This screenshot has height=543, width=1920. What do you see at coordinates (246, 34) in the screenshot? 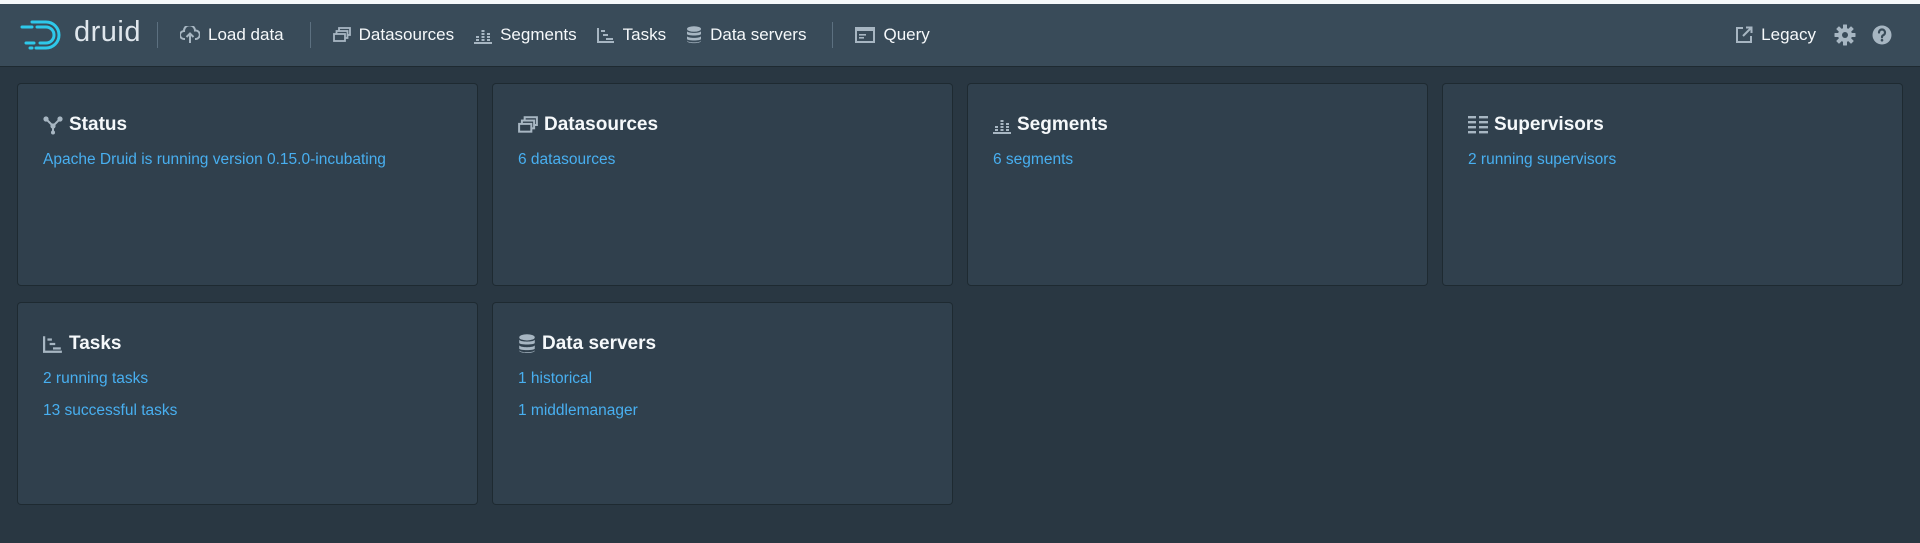
I see `load-data-label: Load data` at bounding box center [246, 34].